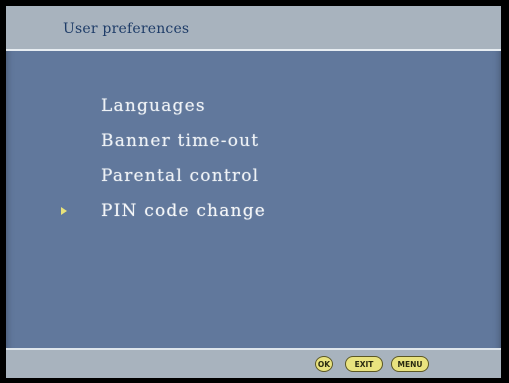  Describe the element at coordinates (253, 363) in the screenshot. I see `footer-bar: OK EXIT MENU` at that location.